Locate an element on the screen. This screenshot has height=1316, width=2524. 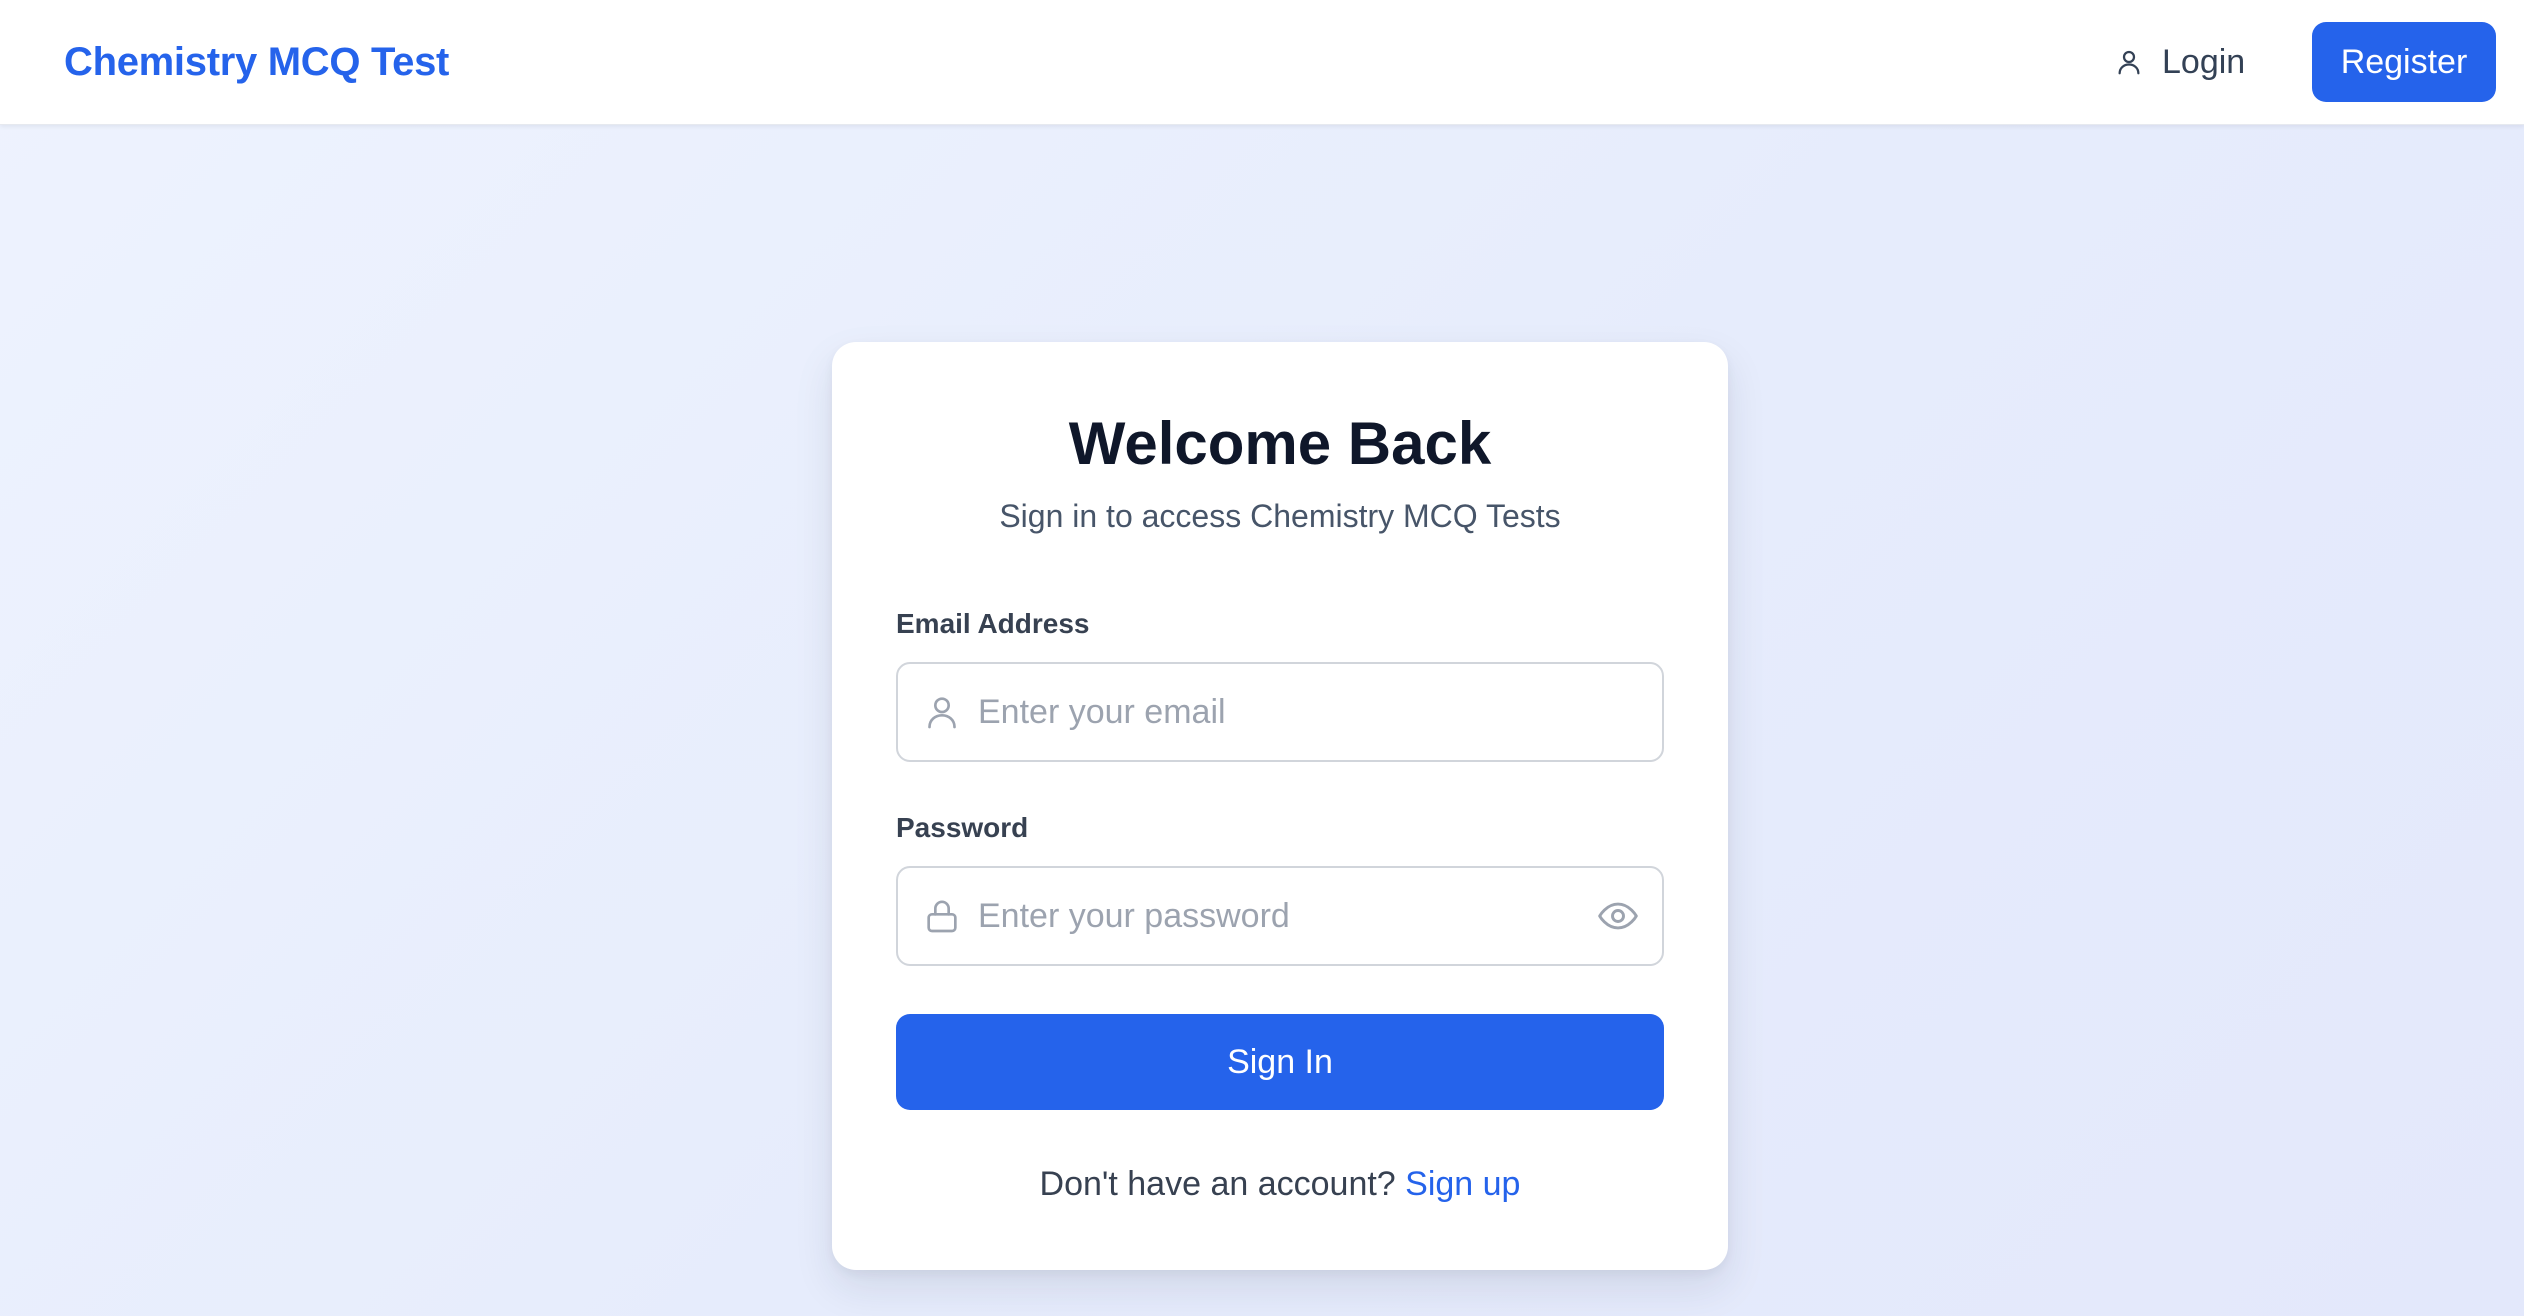
email-field-wrapper is located at coordinates (1280, 712).